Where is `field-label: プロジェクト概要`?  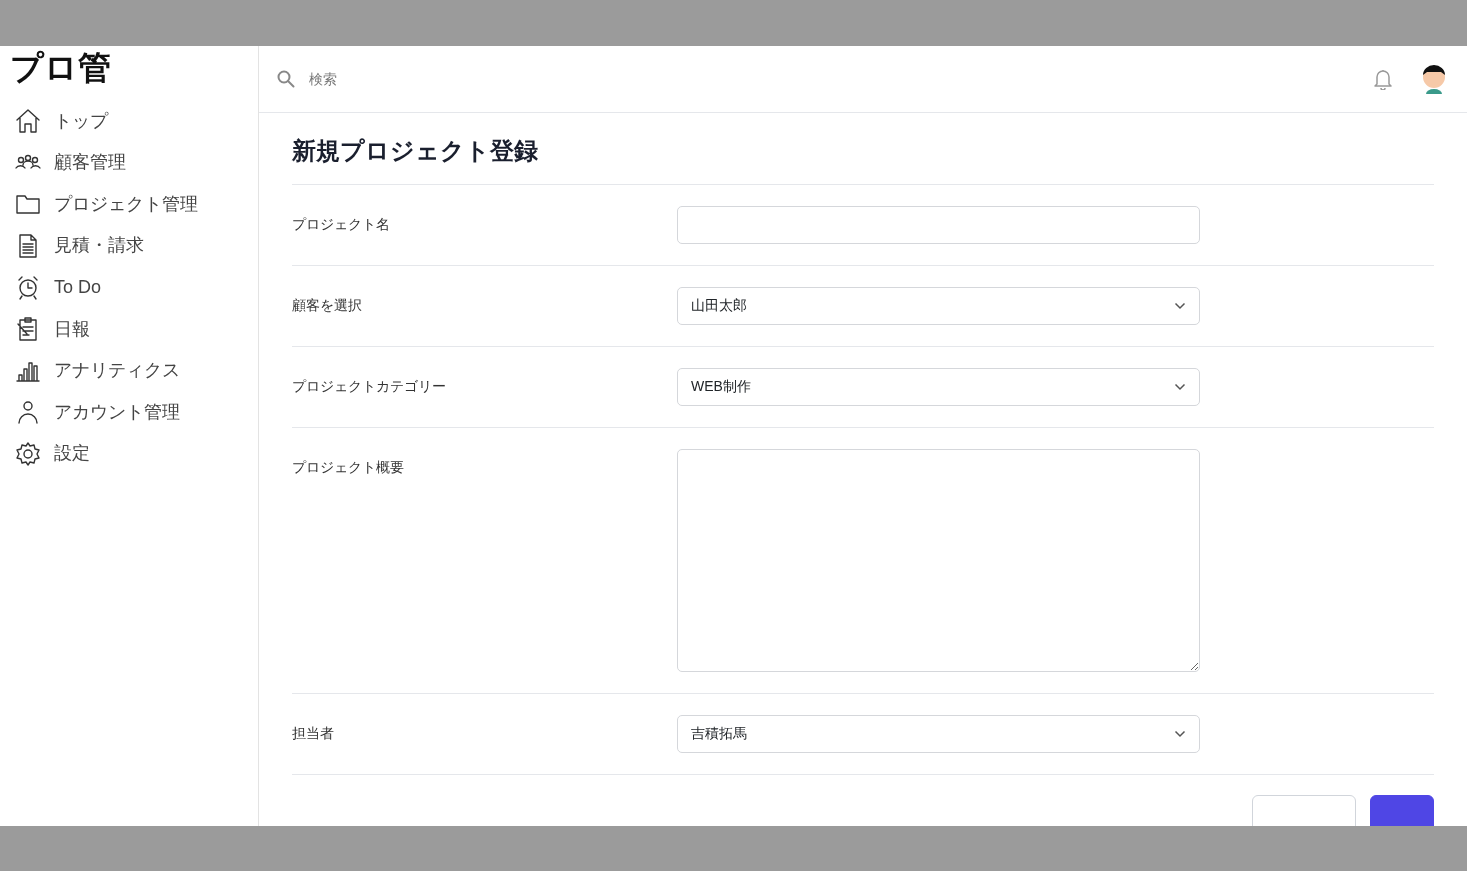
field-label: プロジェクト概要 is located at coordinates (348, 467).